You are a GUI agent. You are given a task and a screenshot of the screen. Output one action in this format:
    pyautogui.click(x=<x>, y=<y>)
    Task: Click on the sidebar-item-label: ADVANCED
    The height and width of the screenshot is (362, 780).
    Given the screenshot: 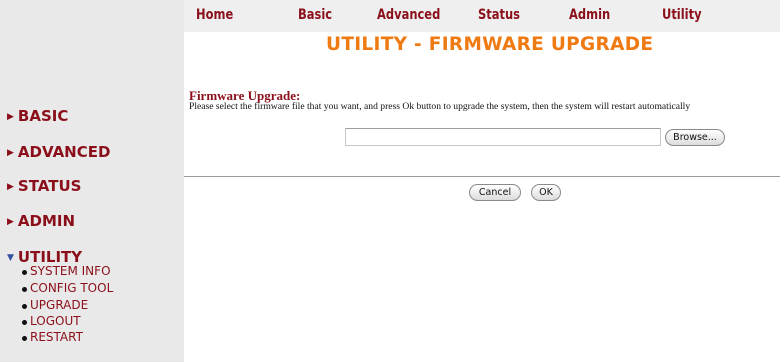 What is the action you would take?
    pyautogui.click(x=64, y=152)
    